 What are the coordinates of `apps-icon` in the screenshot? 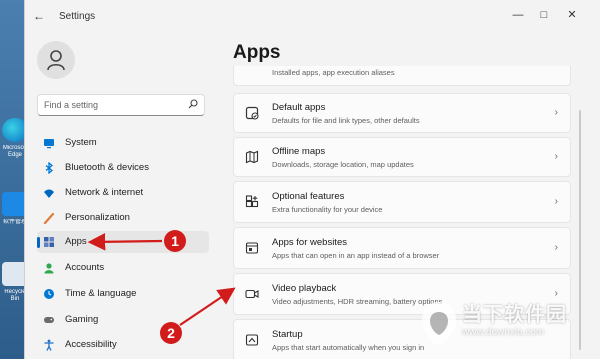 It's located at (49, 242).